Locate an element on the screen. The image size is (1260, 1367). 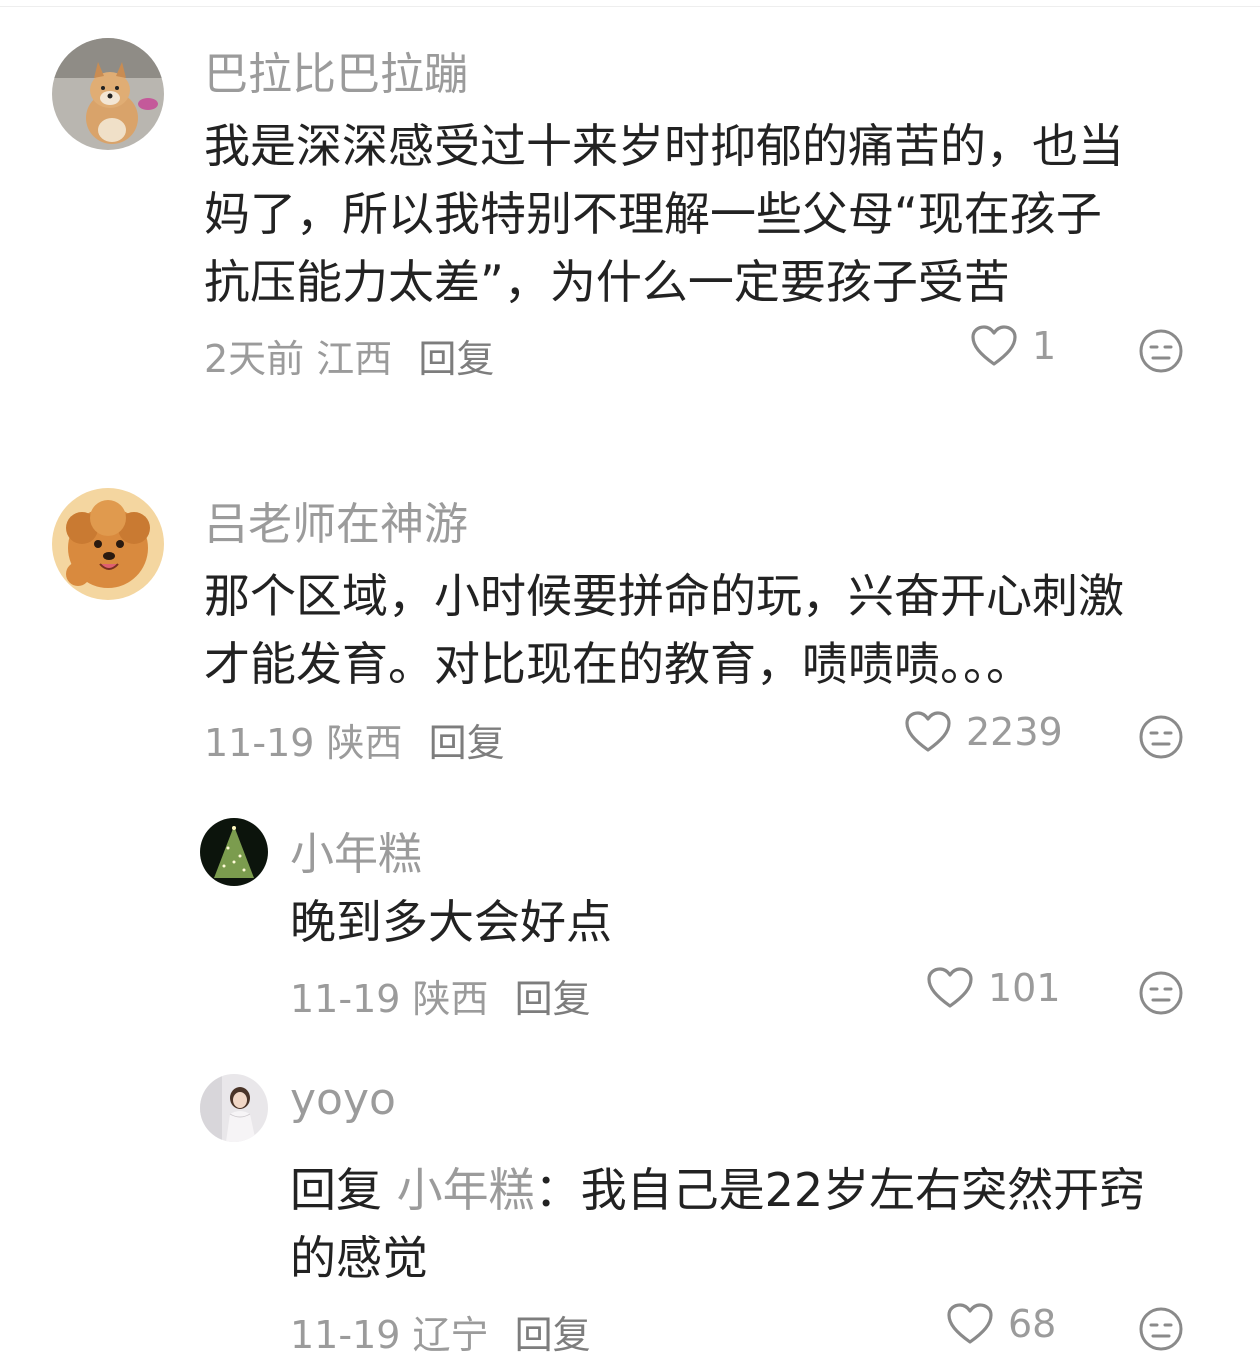
reply-prefix: 回复 is located at coordinates (336, 1190).